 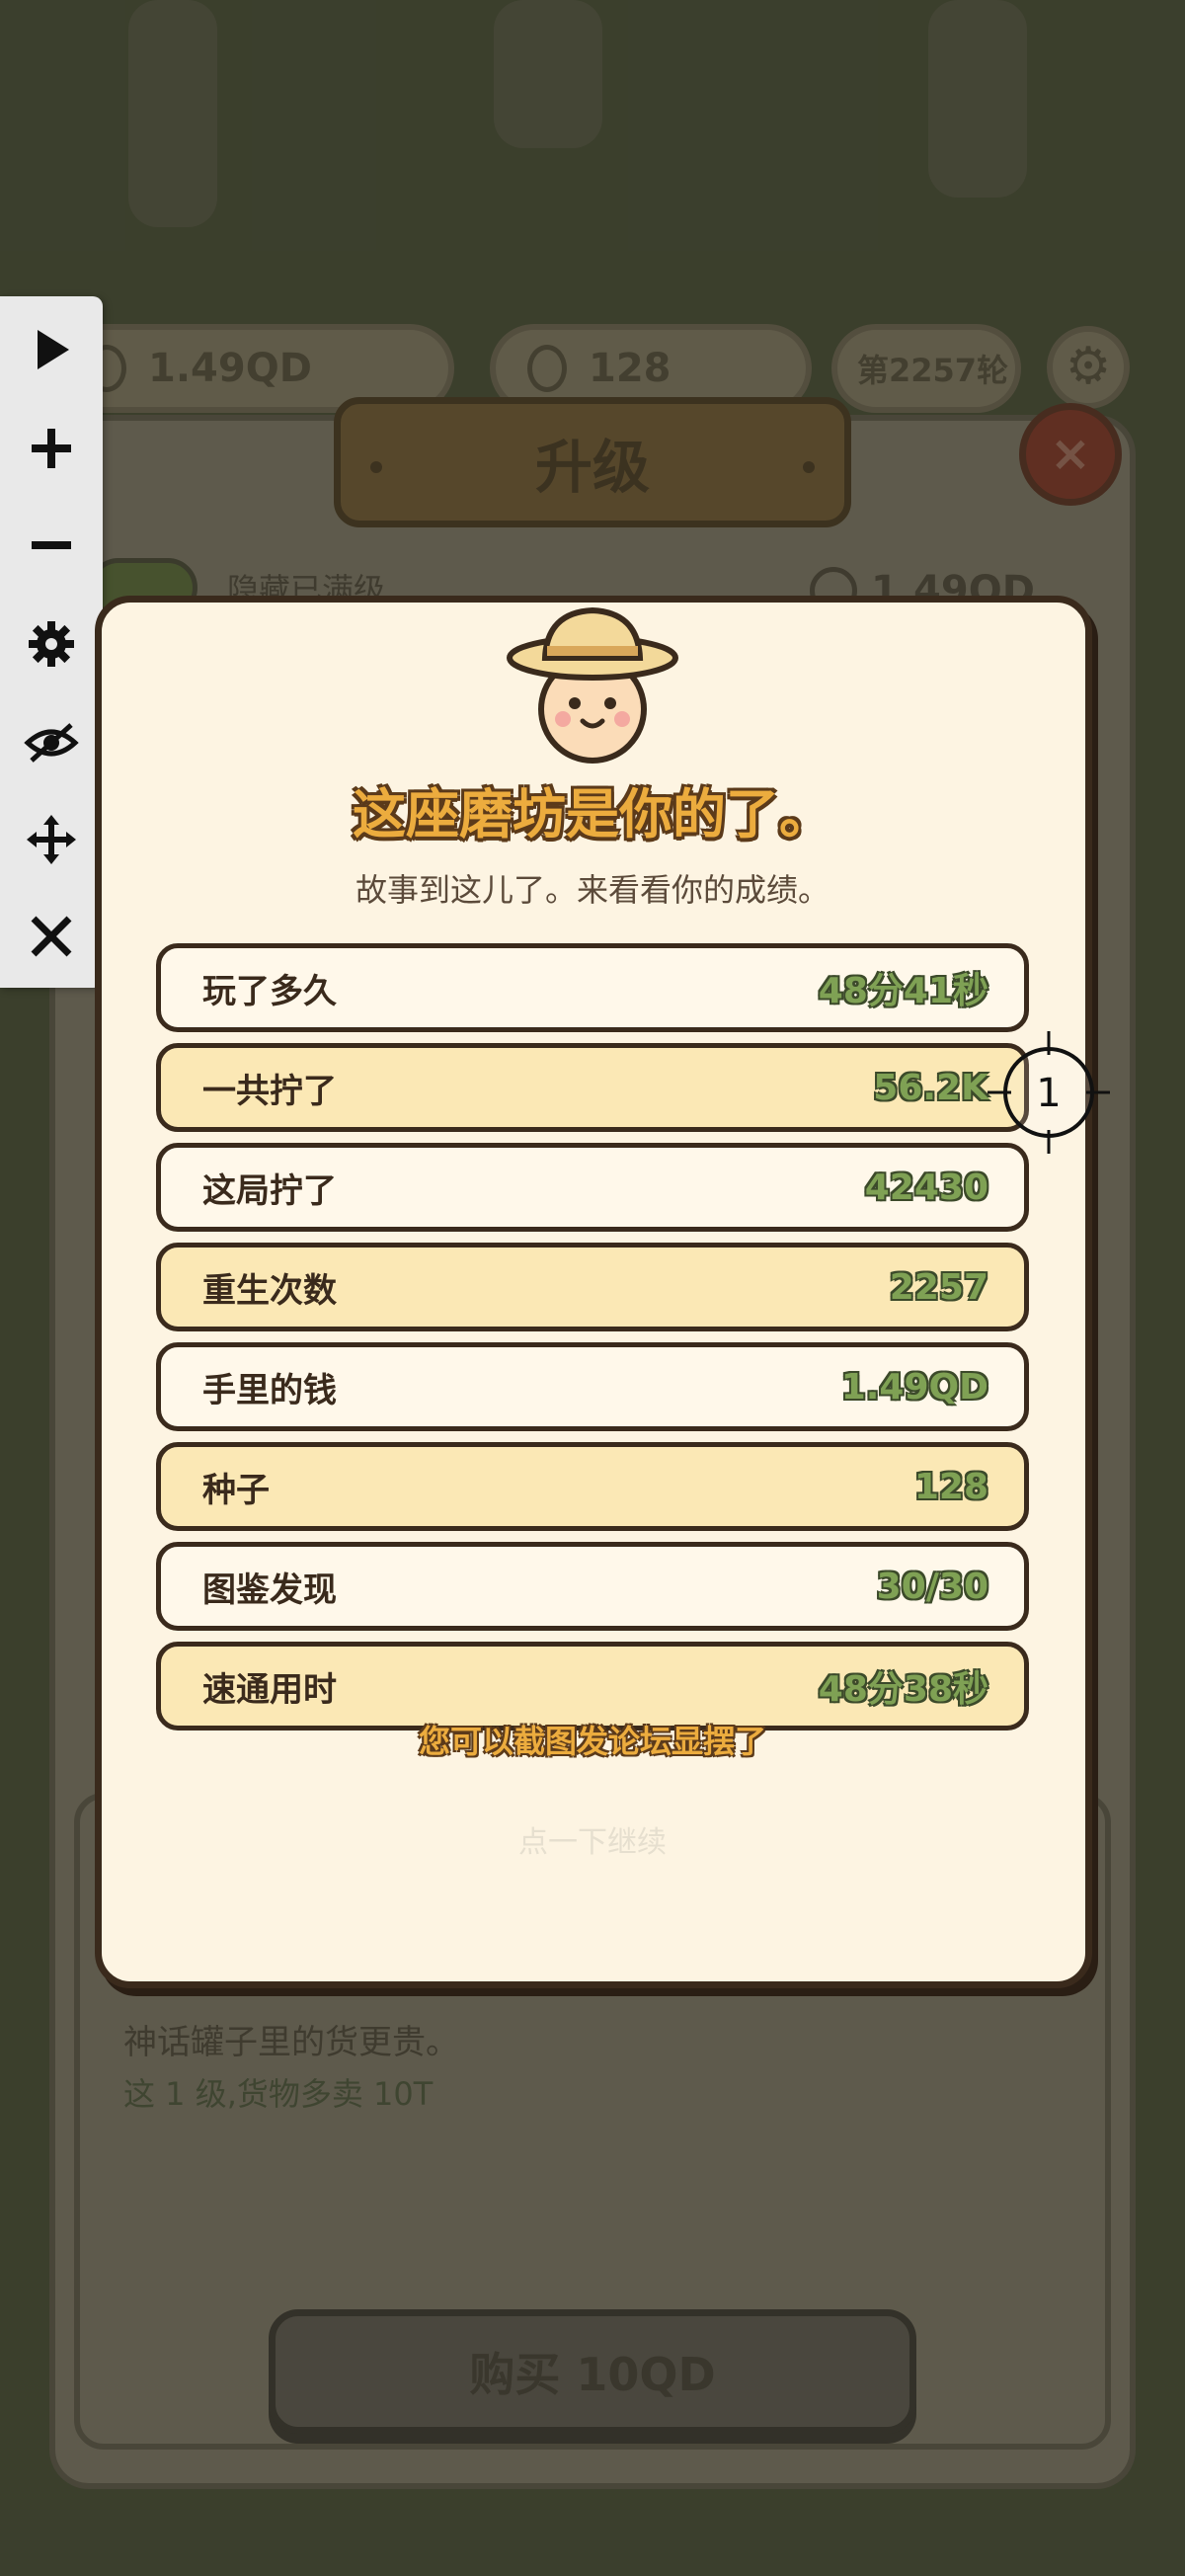 I want to click on hide-icon, so click(x=51, y=742).